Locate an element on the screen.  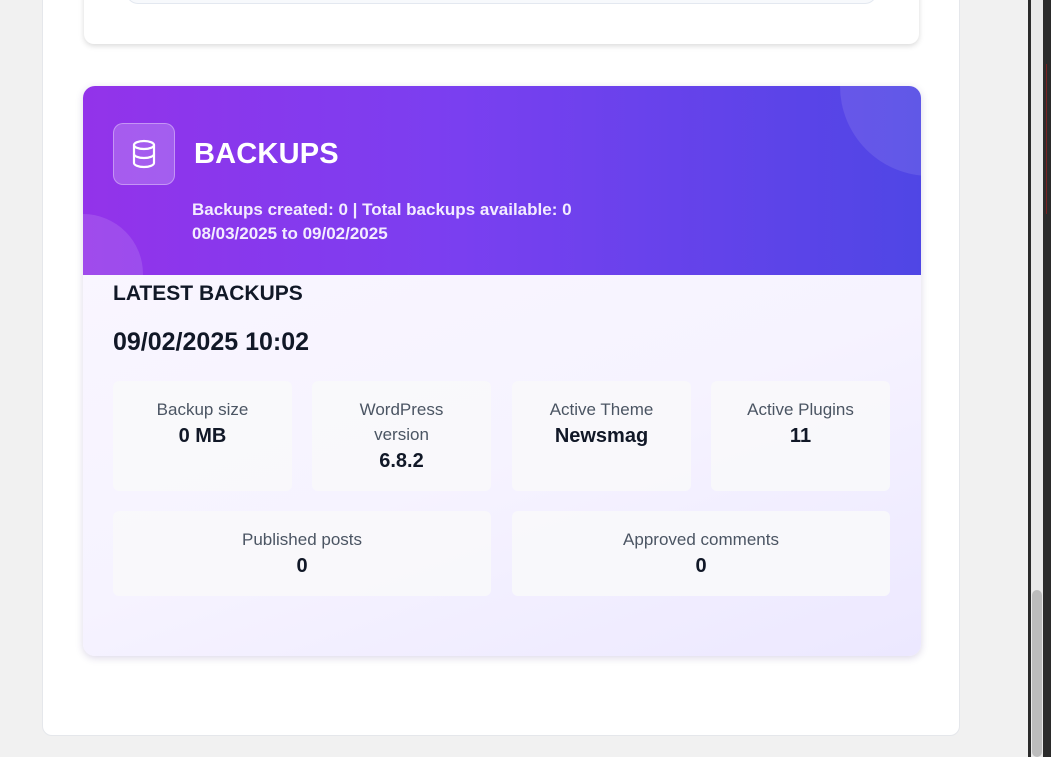
stat-backup-size: Backup size 0 MB is located at coordinates (202, 436).